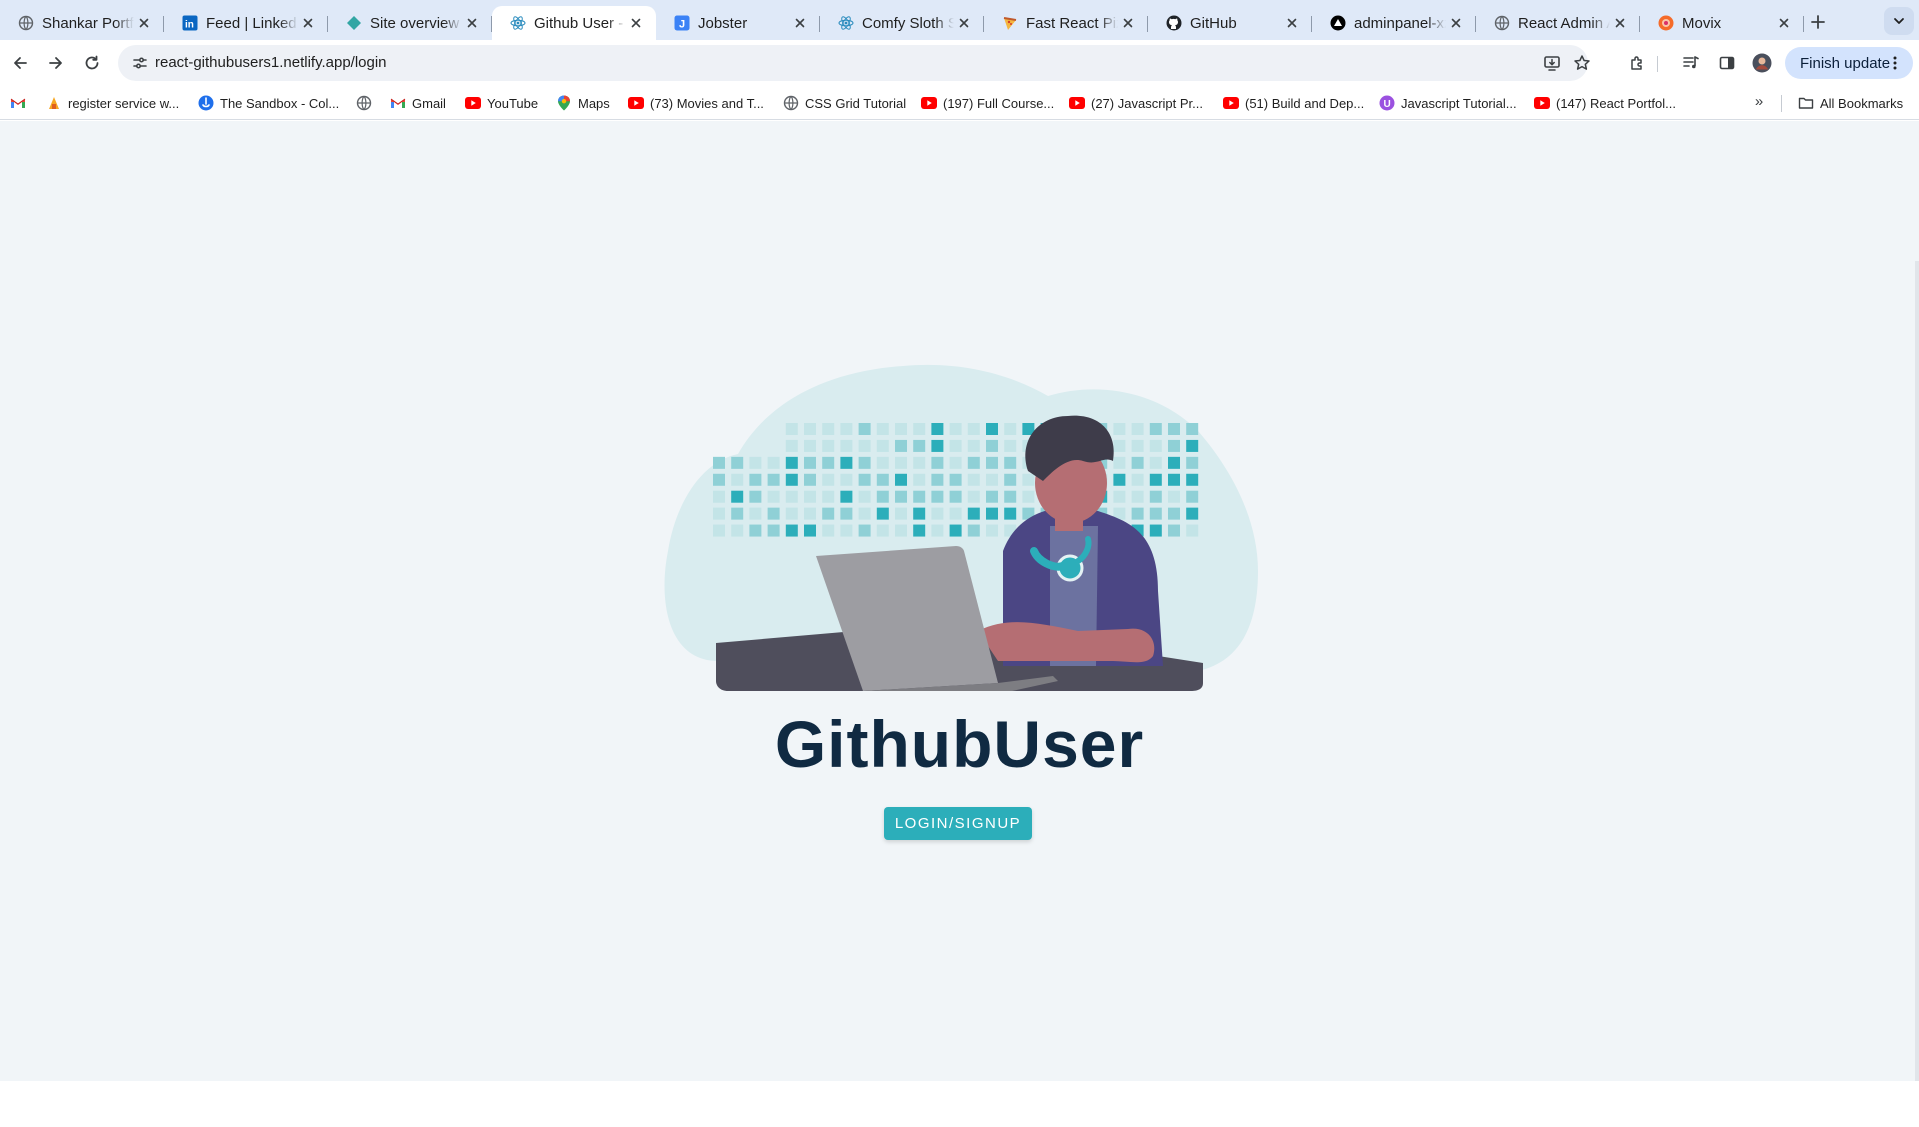 The width and height of the screenshot is (1919, 1127). I want to click on browser-tab: GitHub, so click(1230, 23).